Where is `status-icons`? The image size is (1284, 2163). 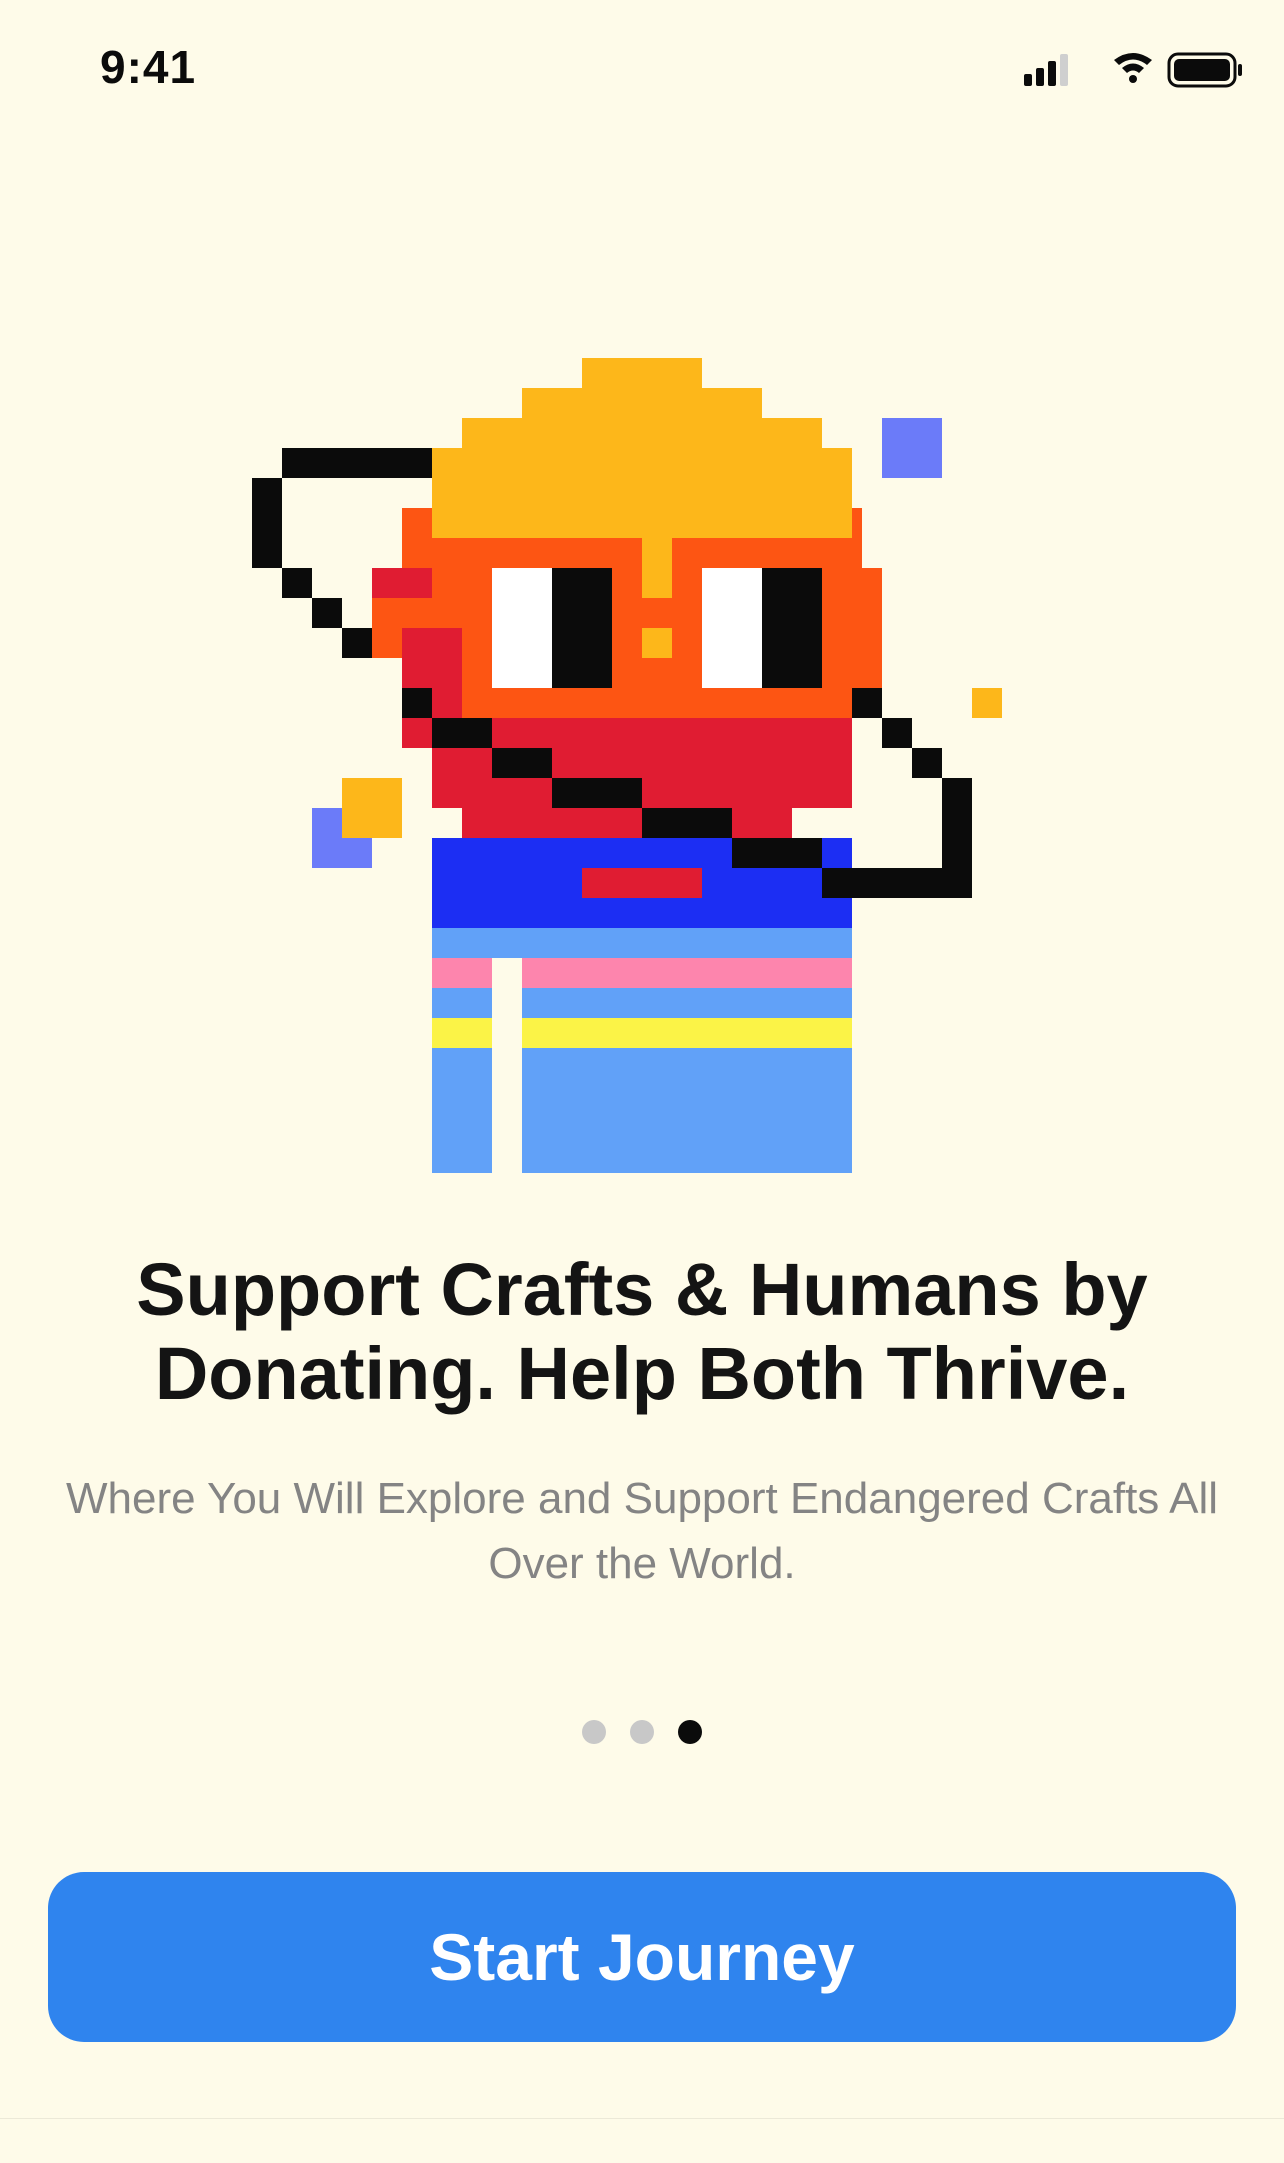
status-icons is located at coordinates (1133, 70).